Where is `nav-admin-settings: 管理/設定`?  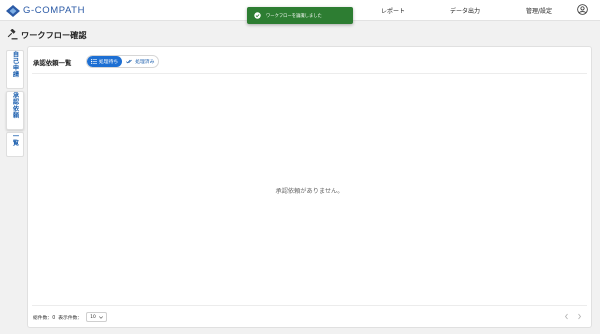
nav-admin-settings: 管理/設定 is located at coordinates (539, 10).